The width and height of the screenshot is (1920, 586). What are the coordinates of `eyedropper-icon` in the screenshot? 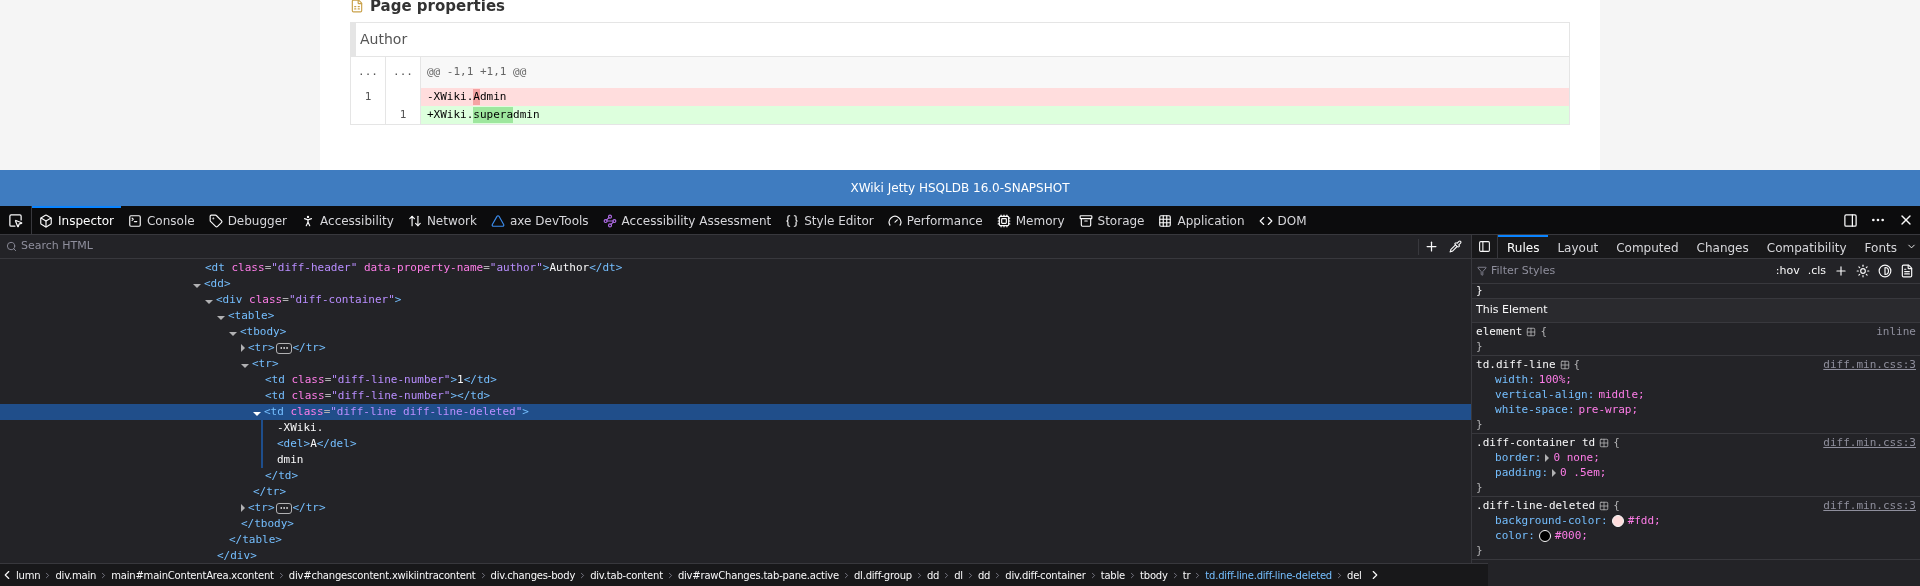 It's located at (1455, 246).